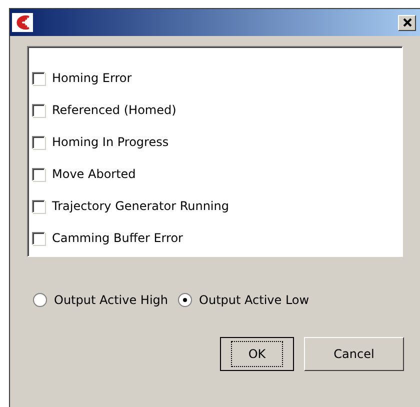  I want to click on radio-label: Output Active High, so click(111, 300).